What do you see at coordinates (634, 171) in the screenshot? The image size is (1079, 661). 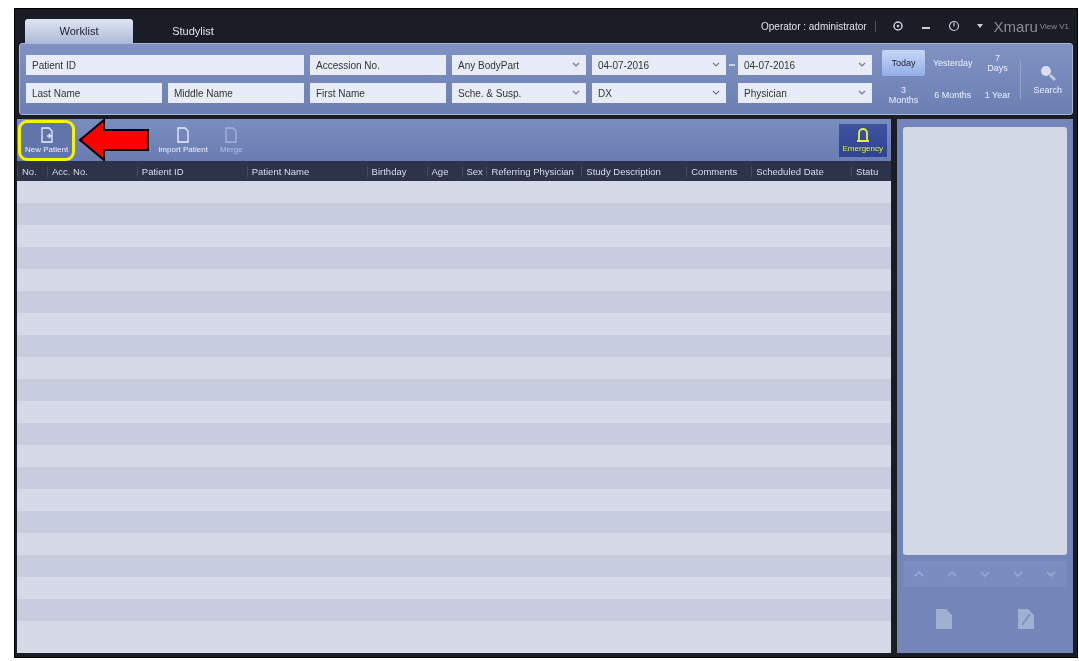 I see `column-header: Study Description` at bounding box center [634, 171].